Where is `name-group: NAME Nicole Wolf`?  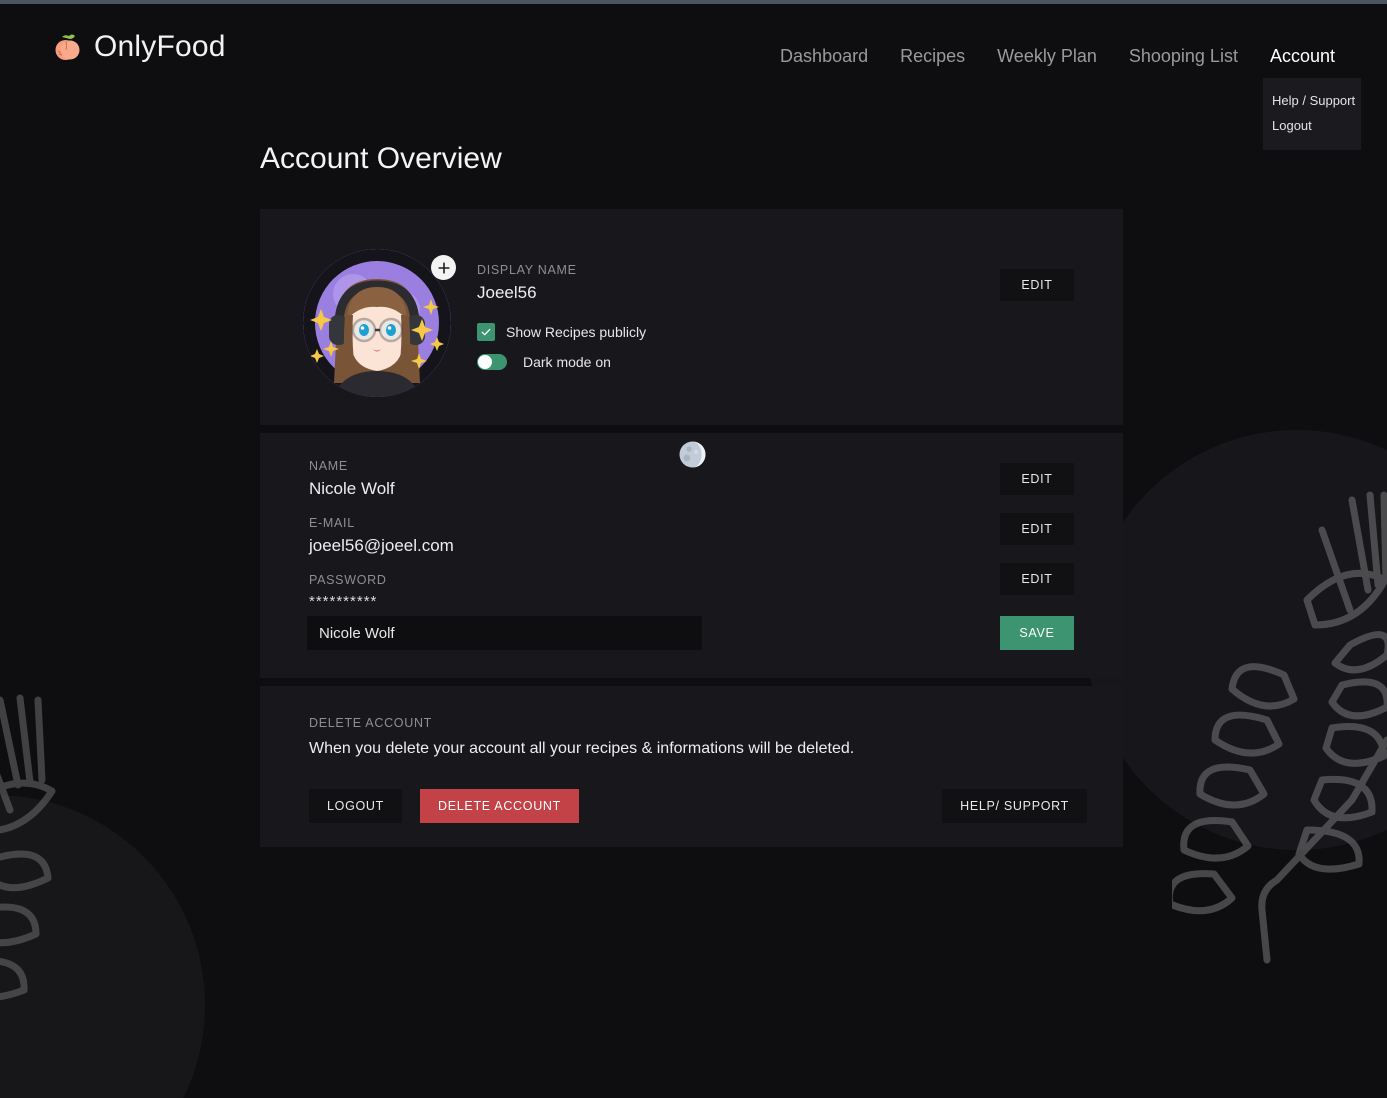
name-group: NAME Nicole Wolf is located at coordinates (381, 479).